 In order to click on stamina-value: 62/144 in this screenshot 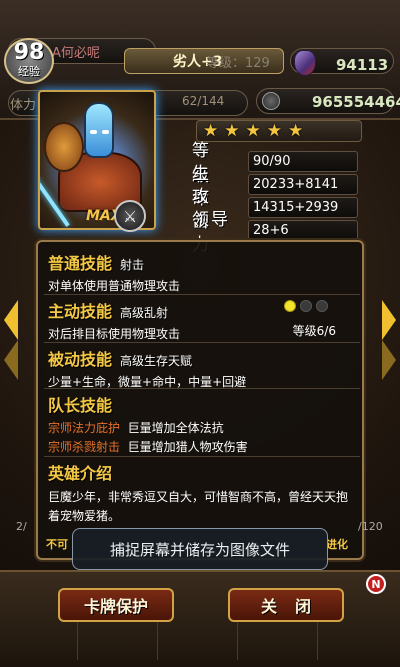, I will do `click(203, 101)`.